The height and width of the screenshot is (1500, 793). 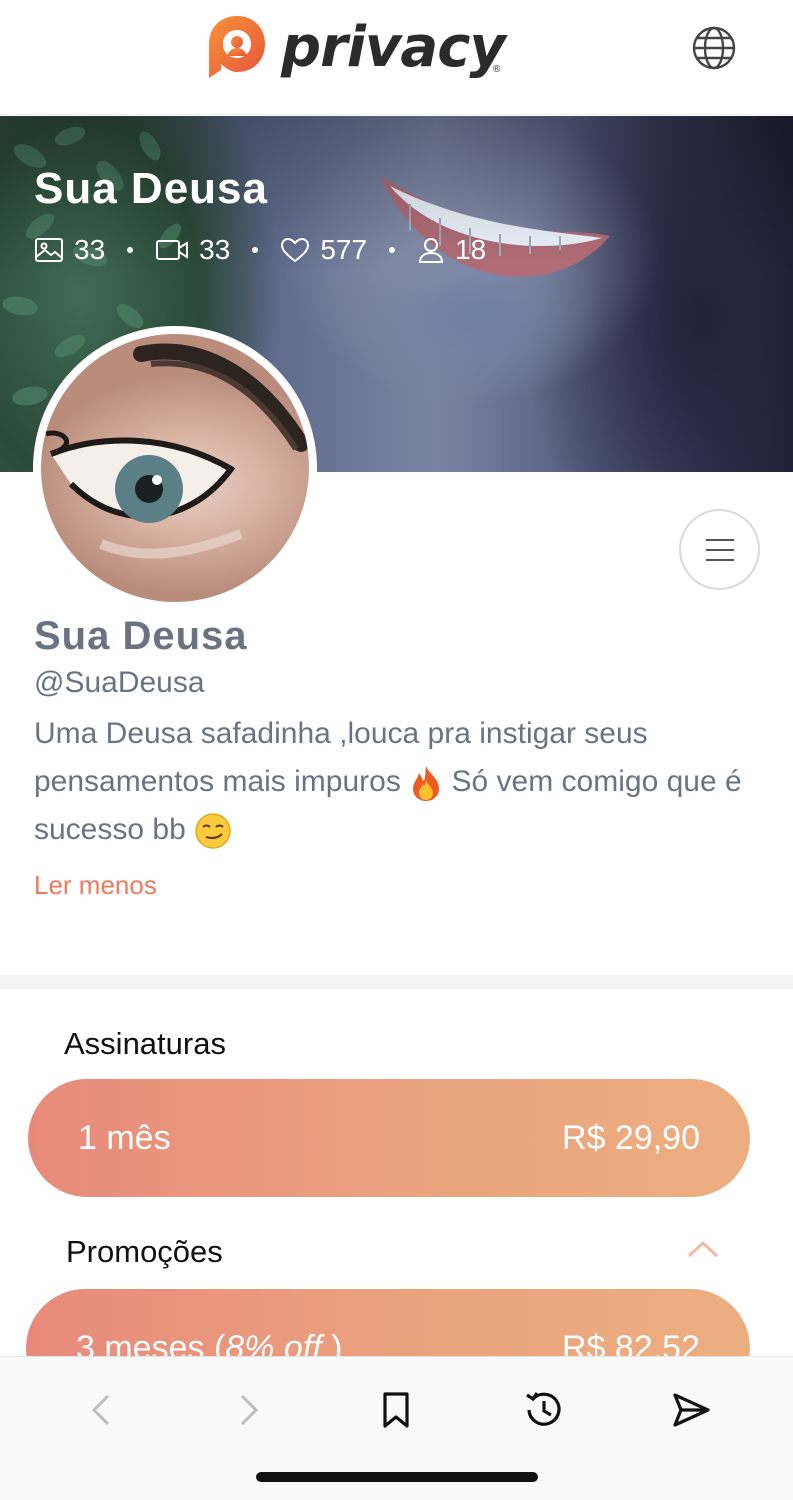 I want to click on send-button, so click(x=691, y=1410).